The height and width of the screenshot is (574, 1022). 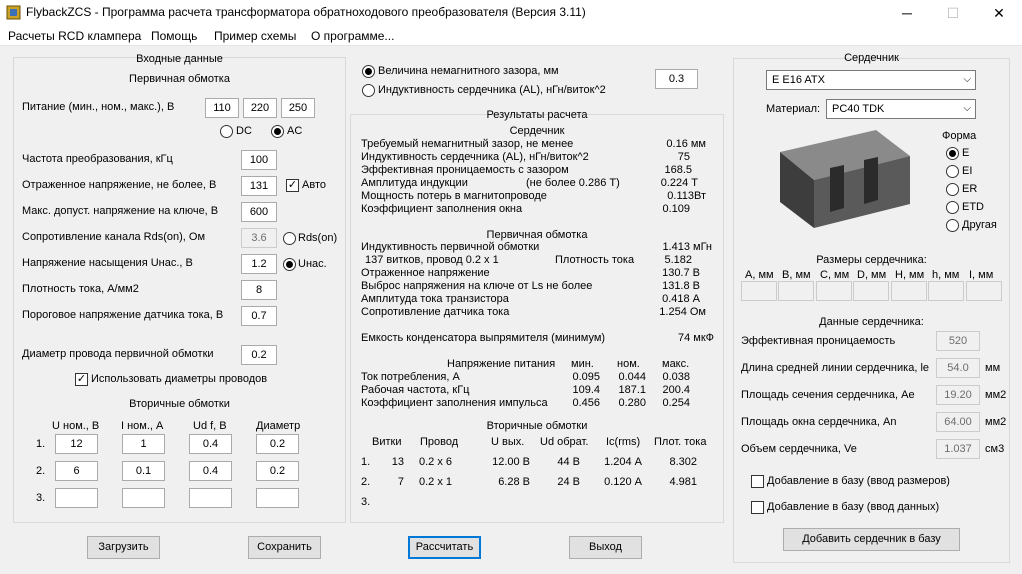 I want to click on res-sec-header: Вторичные обмотки, so click(x=537, y=426).